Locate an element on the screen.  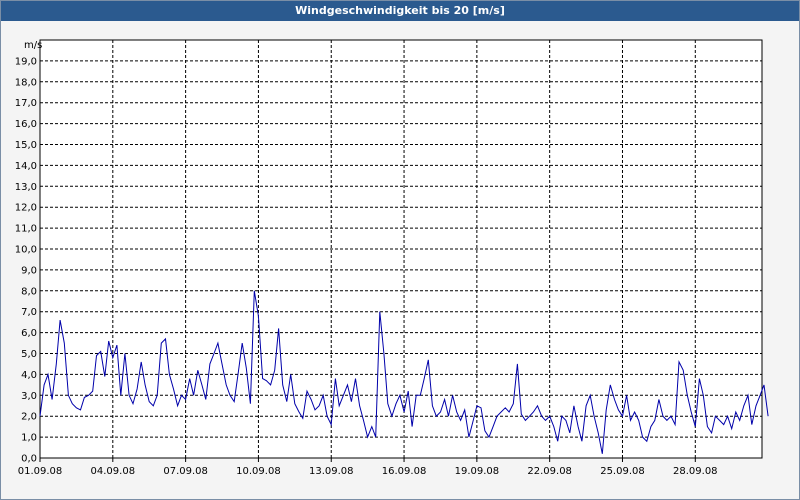
x-tick-label: 25.09.08 is located at coordinates (622, 471).